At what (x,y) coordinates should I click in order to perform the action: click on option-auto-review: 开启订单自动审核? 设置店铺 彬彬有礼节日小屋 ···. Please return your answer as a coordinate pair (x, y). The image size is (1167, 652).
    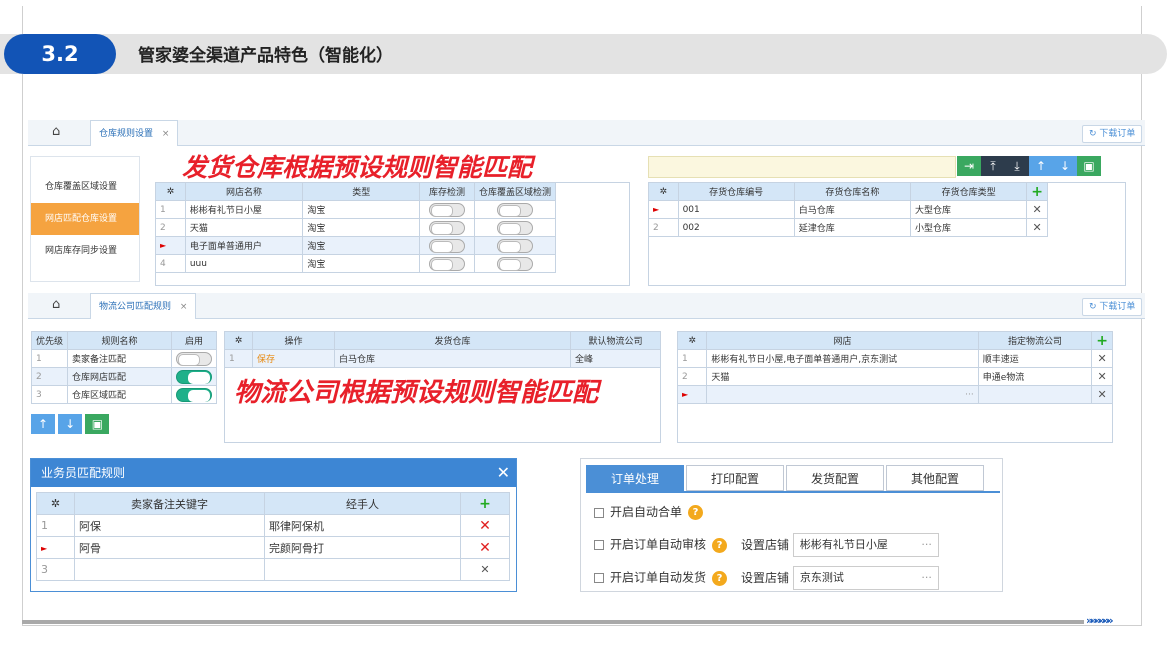
    Looking at the image, I should click on (766, 545).